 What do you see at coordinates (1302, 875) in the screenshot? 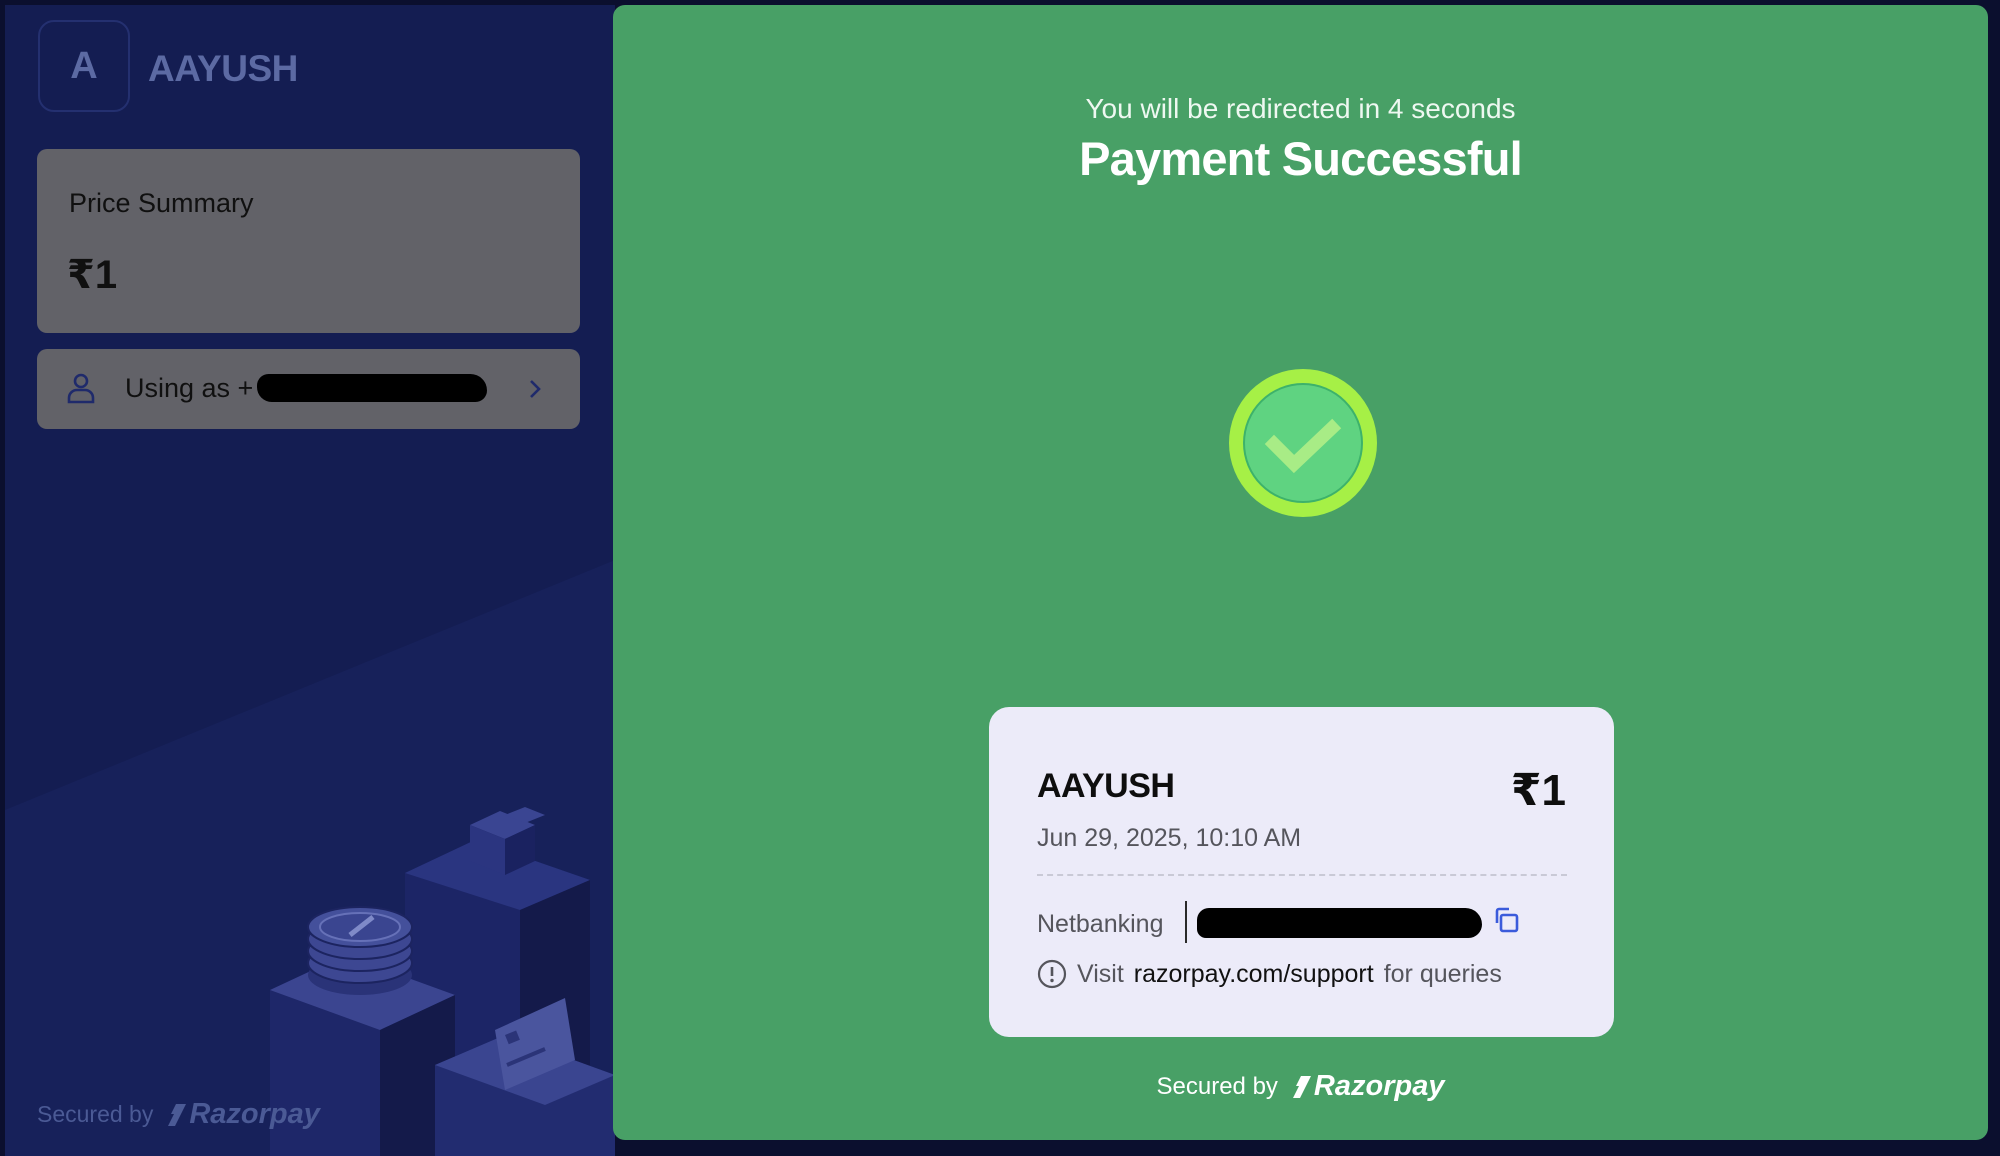
I see `receipt-divider` at bounding box center [1302, 875].